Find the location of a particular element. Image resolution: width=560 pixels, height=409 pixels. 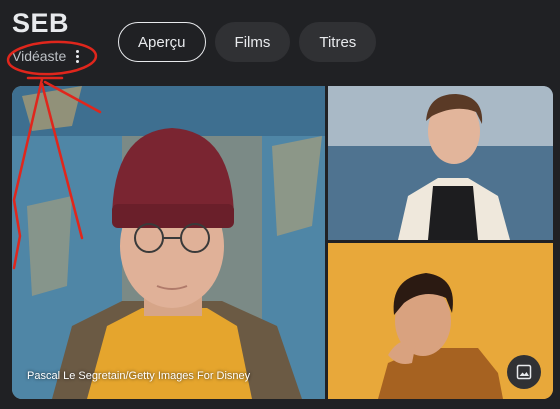

tab-titres: Titres is located at coordinates (338, 42).